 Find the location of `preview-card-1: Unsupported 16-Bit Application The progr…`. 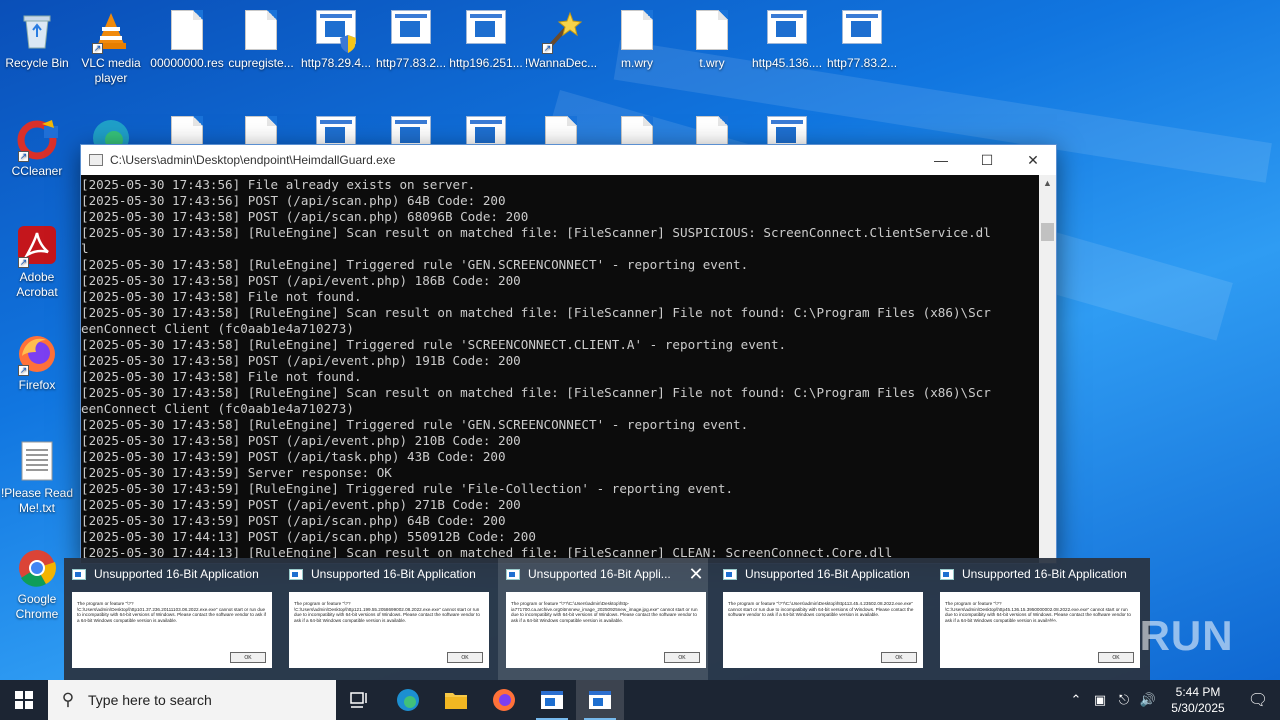

preview-card-1: Unsupported 16-Bit Application The progr… is located at coordinates (169, 619).